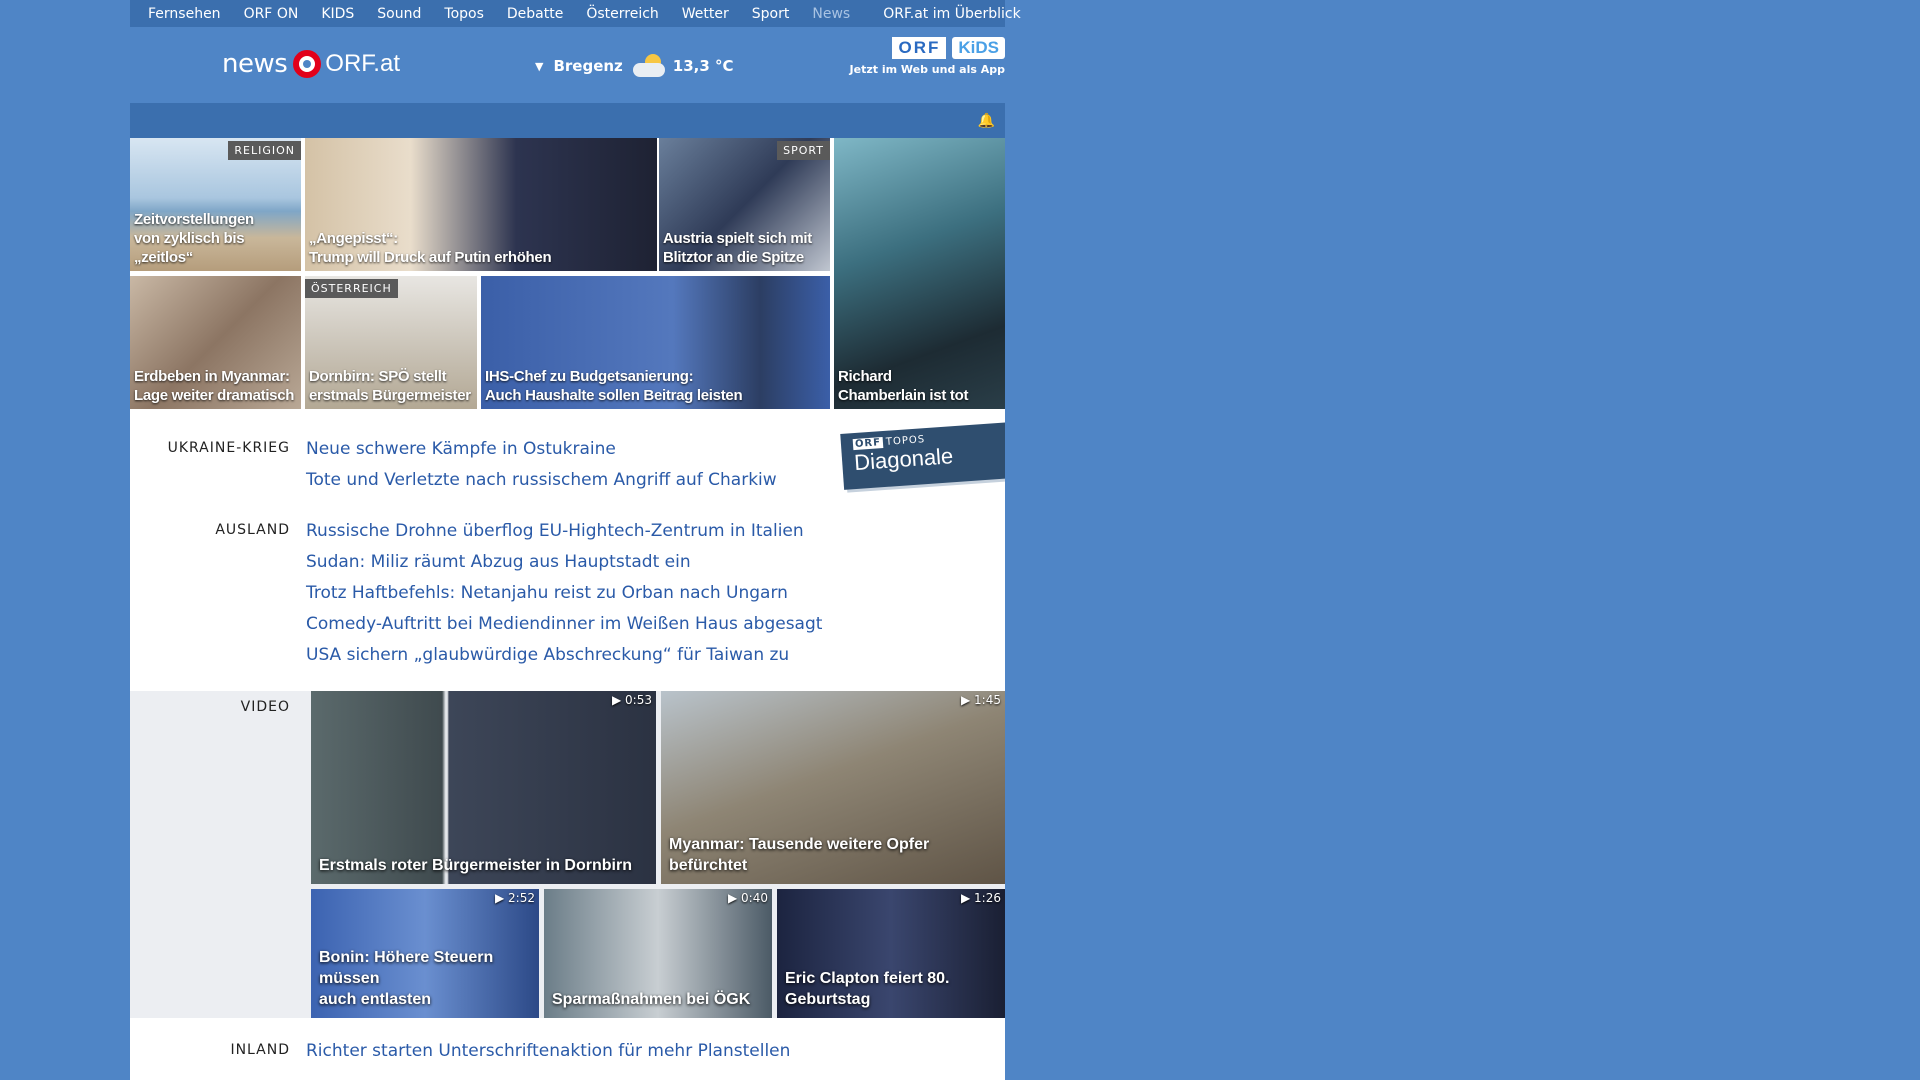 This screenshot has height=1080, width=1920. I want to click on video-duration: ▶ 0:40, so click(748, 898).